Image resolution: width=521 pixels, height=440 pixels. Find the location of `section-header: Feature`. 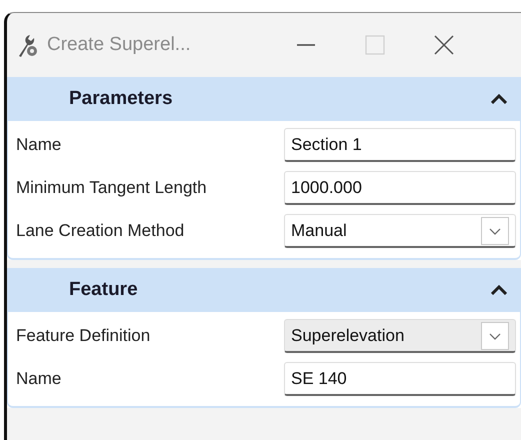

section-header: Feature is located at coordinates (264, 290).